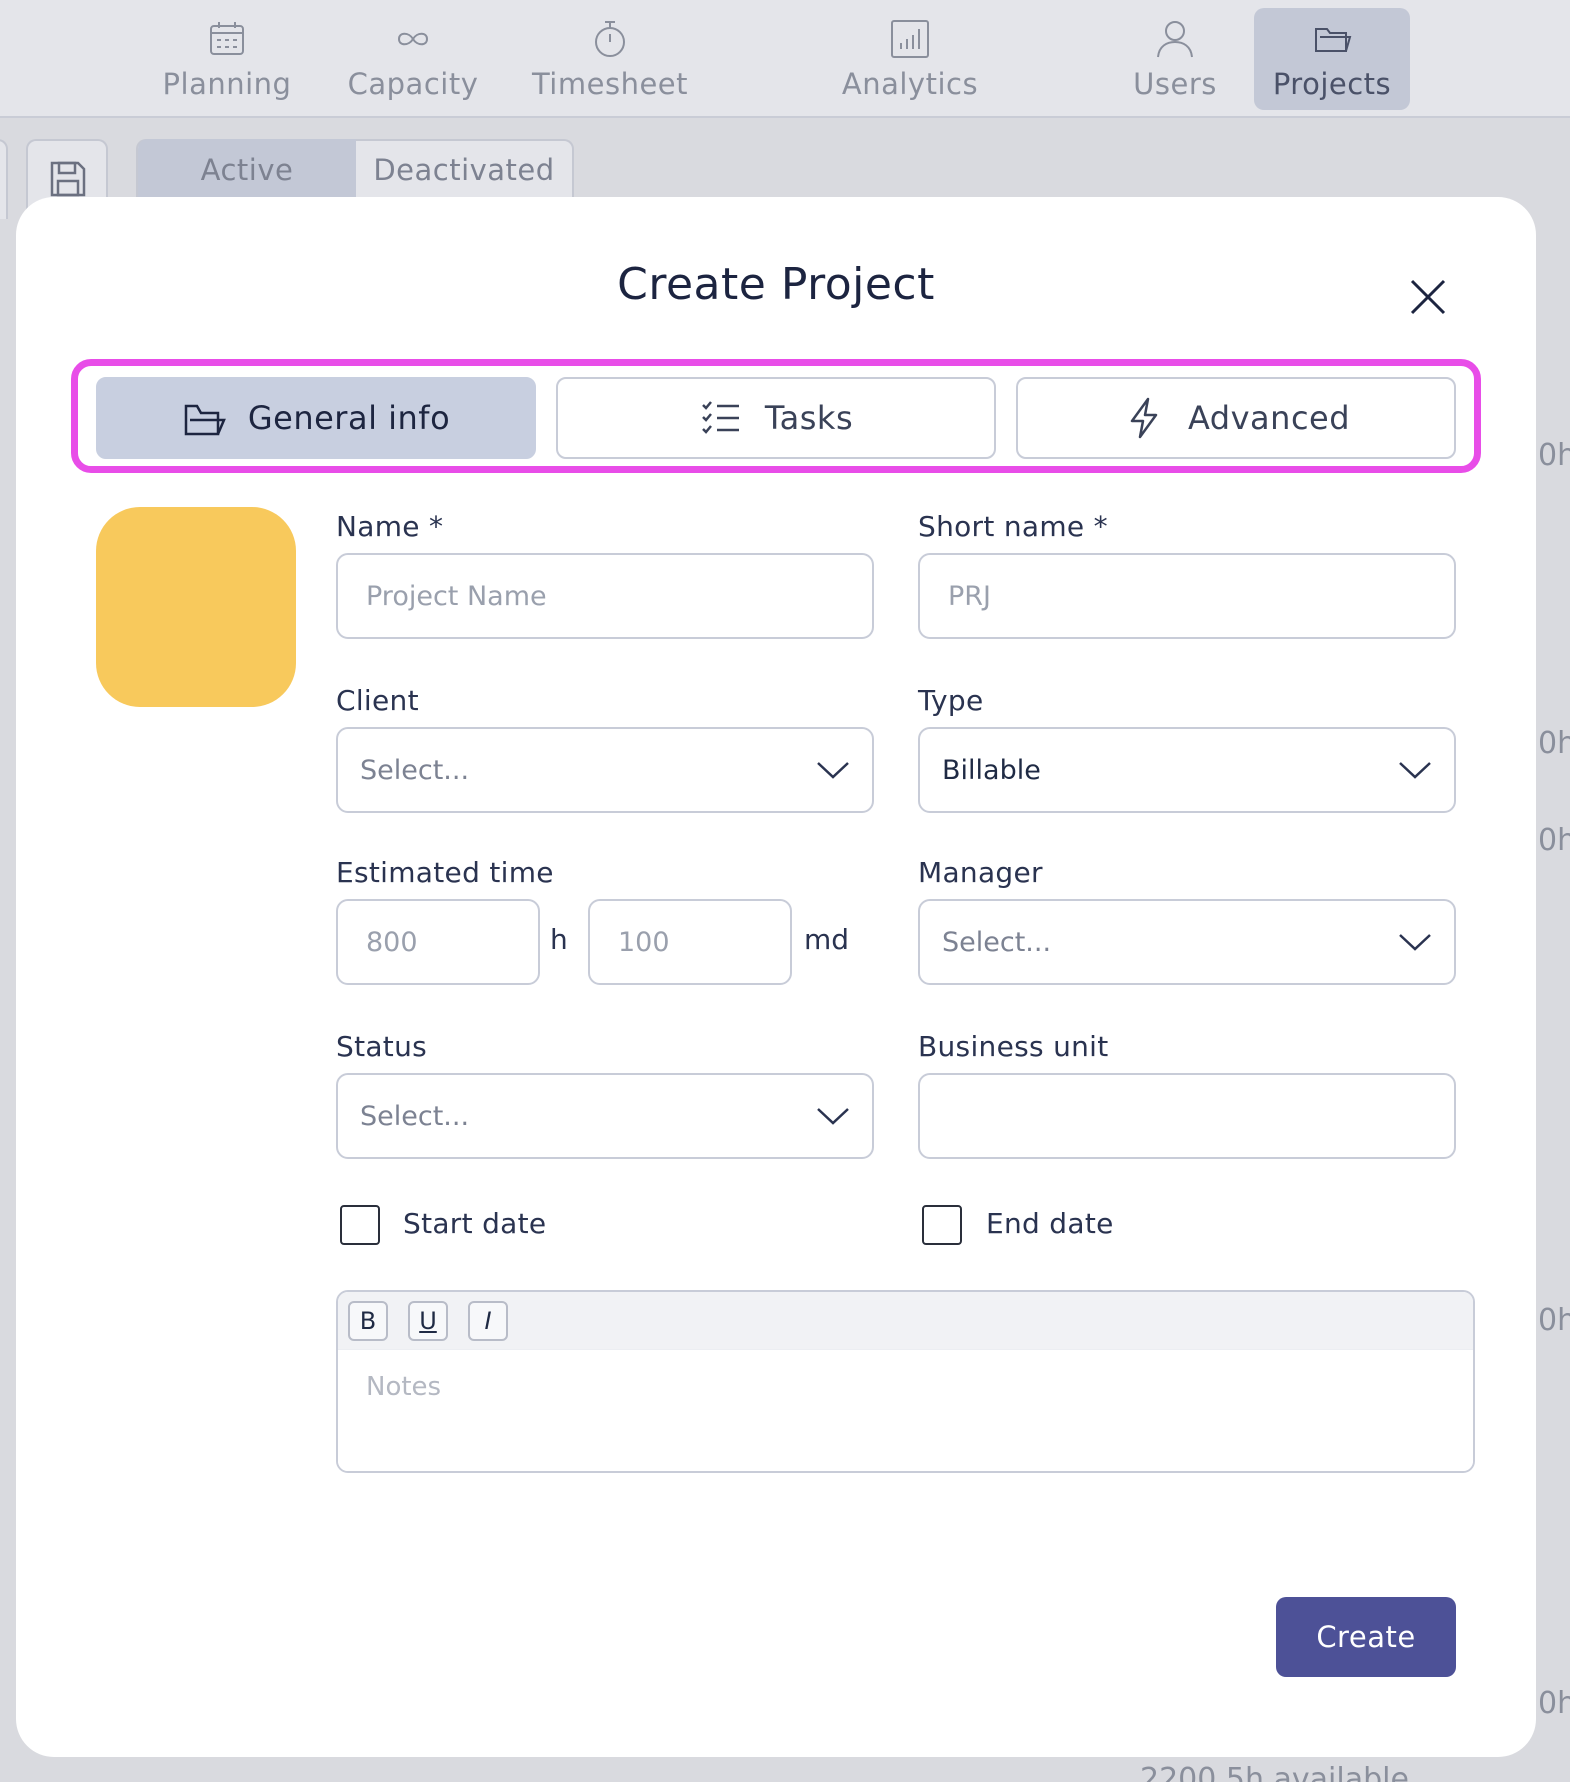 Image resolution: width=1570 pixels, height=1782 pixels. What do you see at coordinates (951, 700) in the screenshot?
I see `type-label: Type` at bounding box center [951, 700].